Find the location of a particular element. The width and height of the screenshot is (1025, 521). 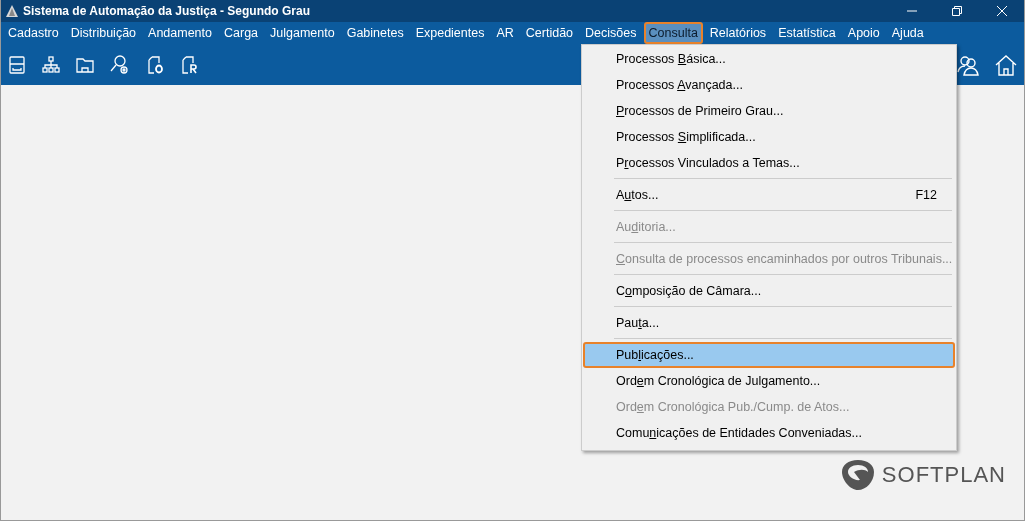

users-icon is located at coordinates (968, 64).